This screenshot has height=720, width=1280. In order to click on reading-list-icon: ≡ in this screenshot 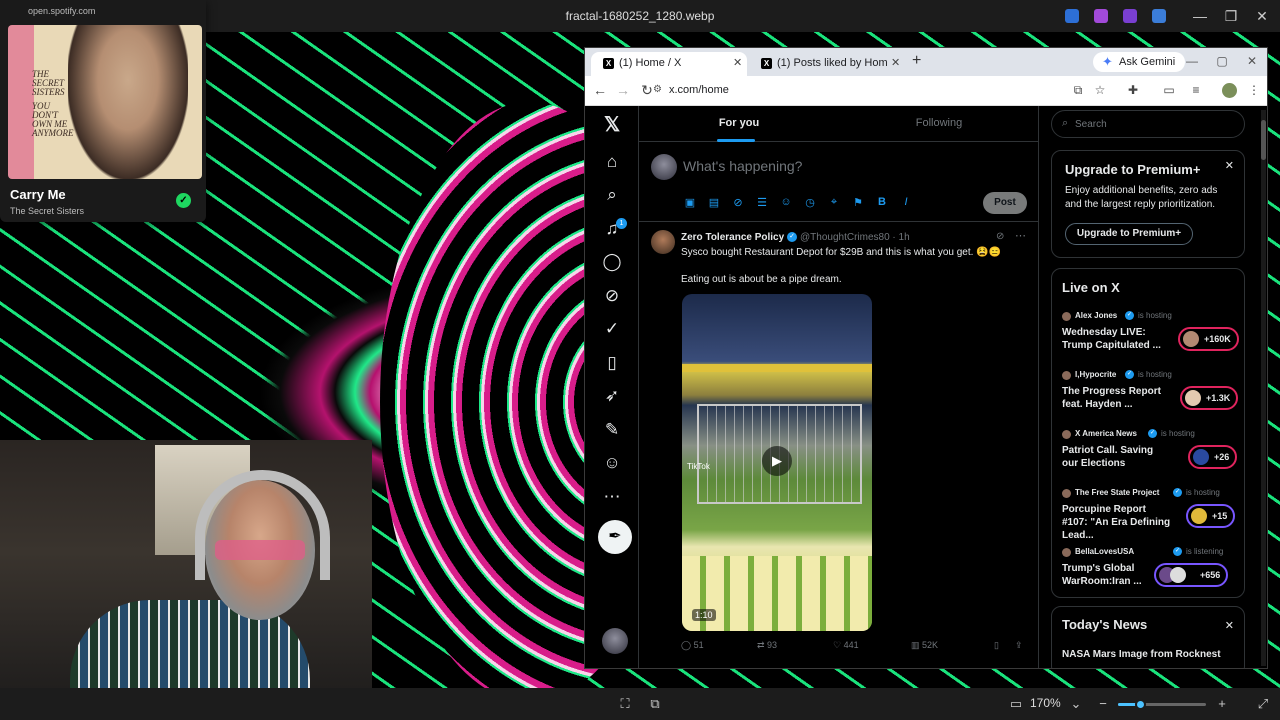, I will do `click(1196, 90)`.